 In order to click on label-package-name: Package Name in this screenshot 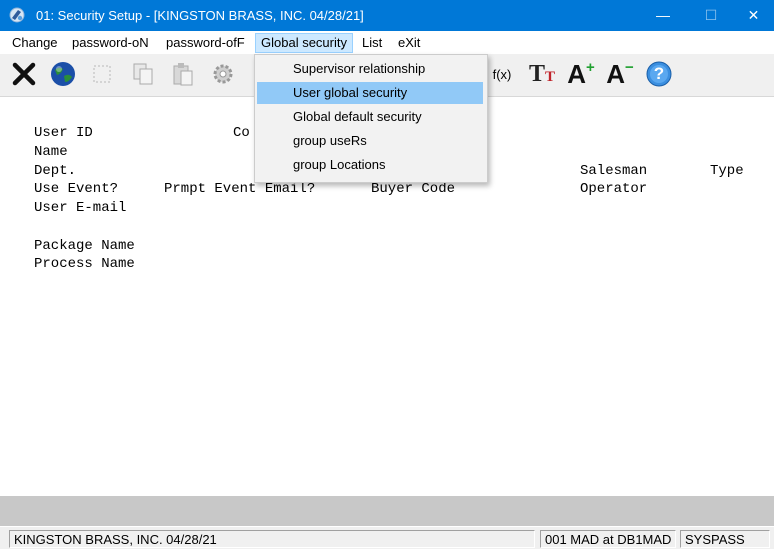, I will do `click(84, 246)`.